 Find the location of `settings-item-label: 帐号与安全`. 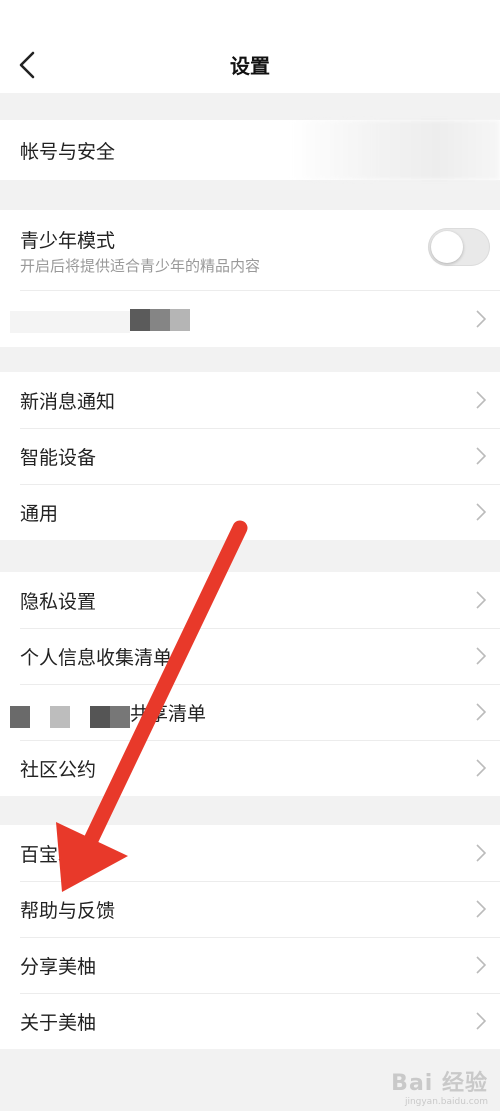

settings-item-label: 帐号与安全 is located at coordinates (68, 151).